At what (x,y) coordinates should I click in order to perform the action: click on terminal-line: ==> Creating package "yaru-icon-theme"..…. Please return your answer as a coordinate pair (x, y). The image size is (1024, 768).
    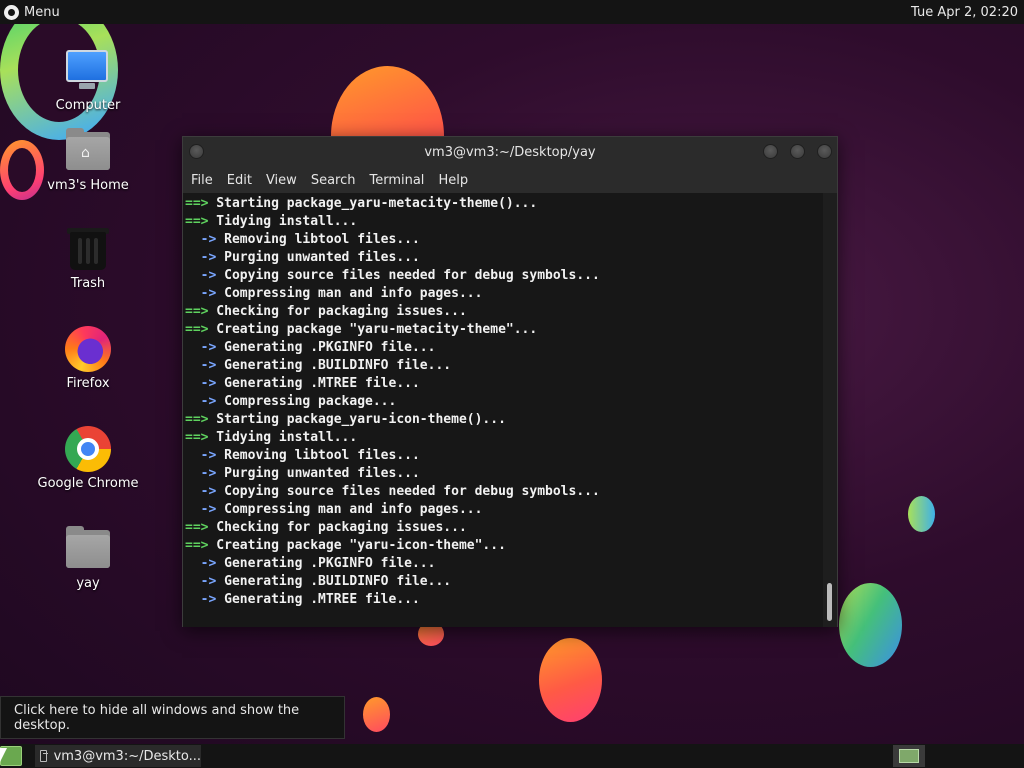
    Looking at the image, I should click on (505, 546).